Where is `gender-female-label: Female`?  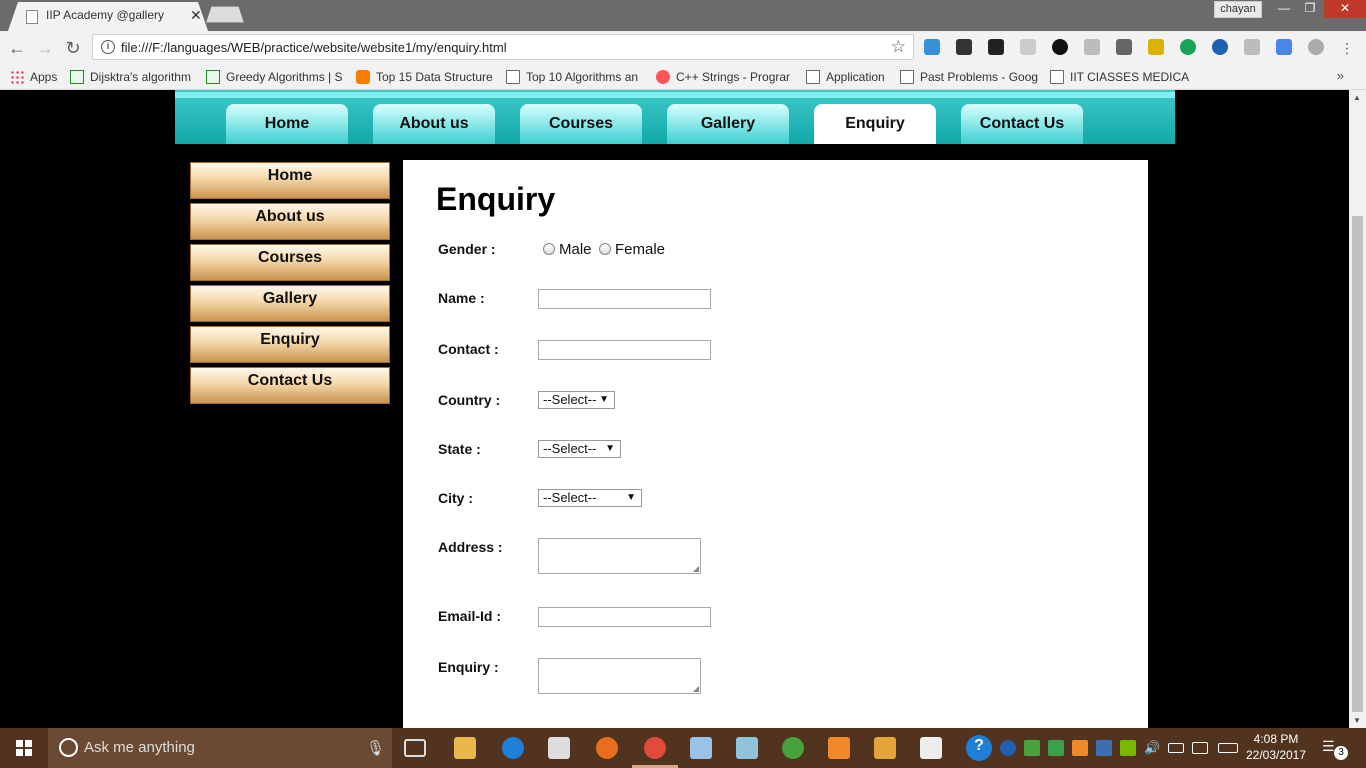
gender-female-label: Female is located at coordinates (640, 249).